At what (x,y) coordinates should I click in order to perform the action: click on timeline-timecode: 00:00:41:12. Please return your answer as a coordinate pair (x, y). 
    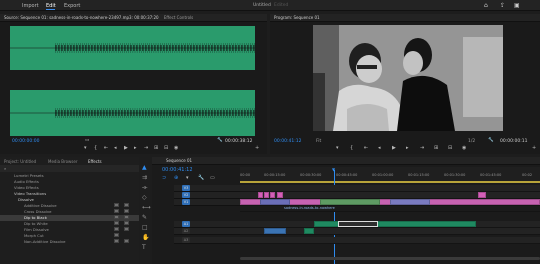
    Looking at the image, I should click on (177, 170).